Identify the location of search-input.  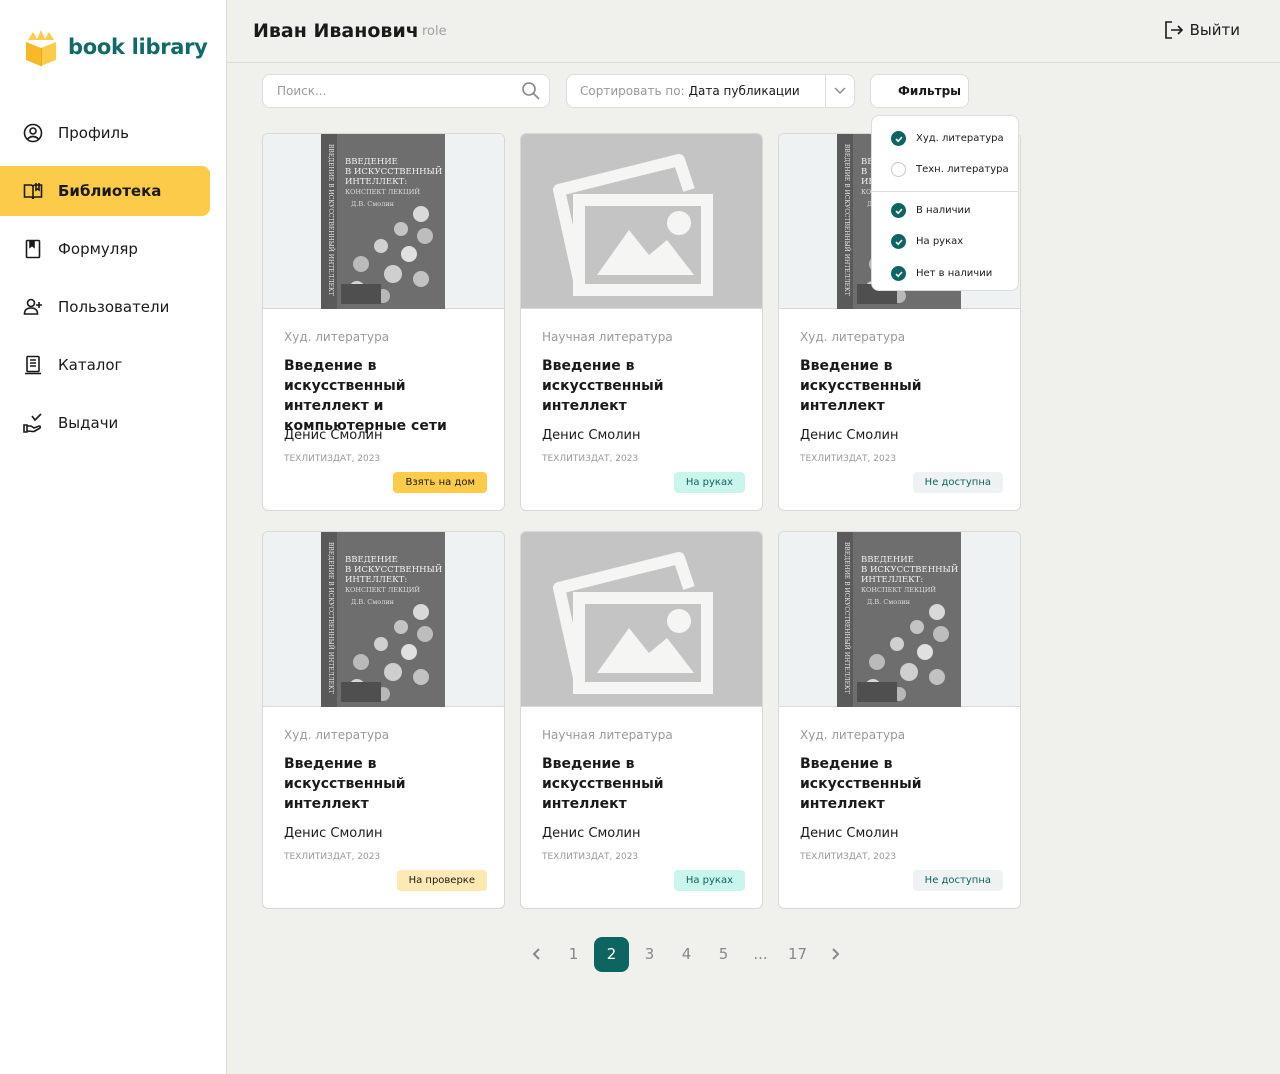
(397, 91).